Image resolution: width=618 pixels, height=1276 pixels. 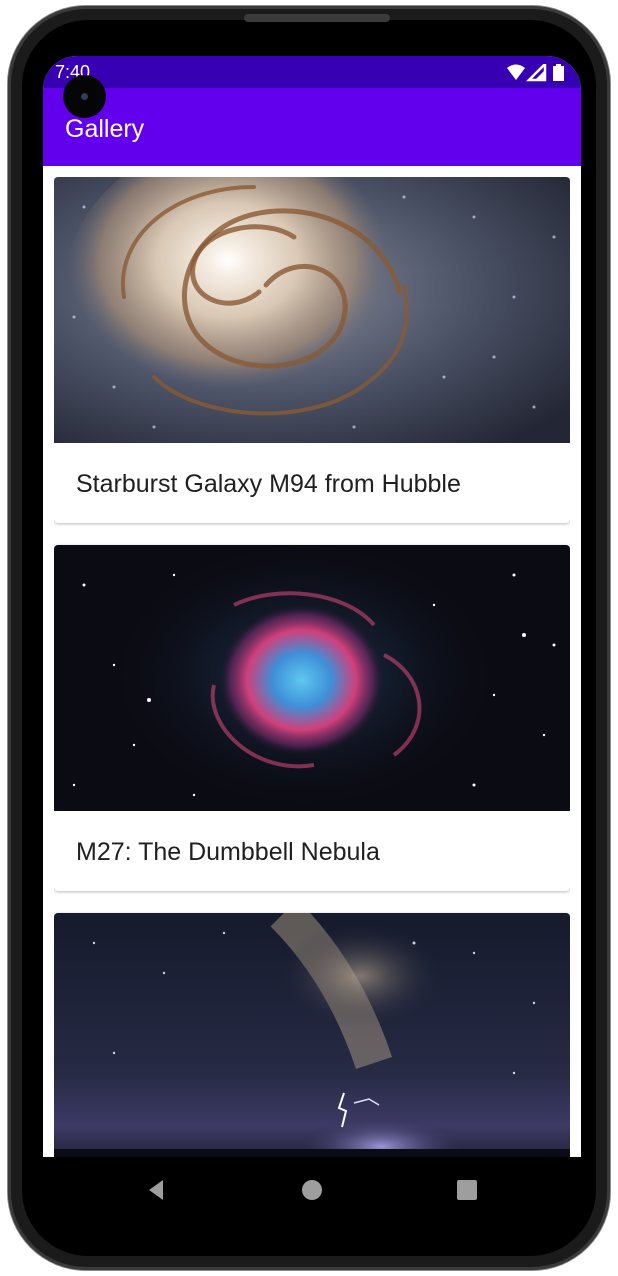 I want to click on battery-icon, so click(x=558, y=72).